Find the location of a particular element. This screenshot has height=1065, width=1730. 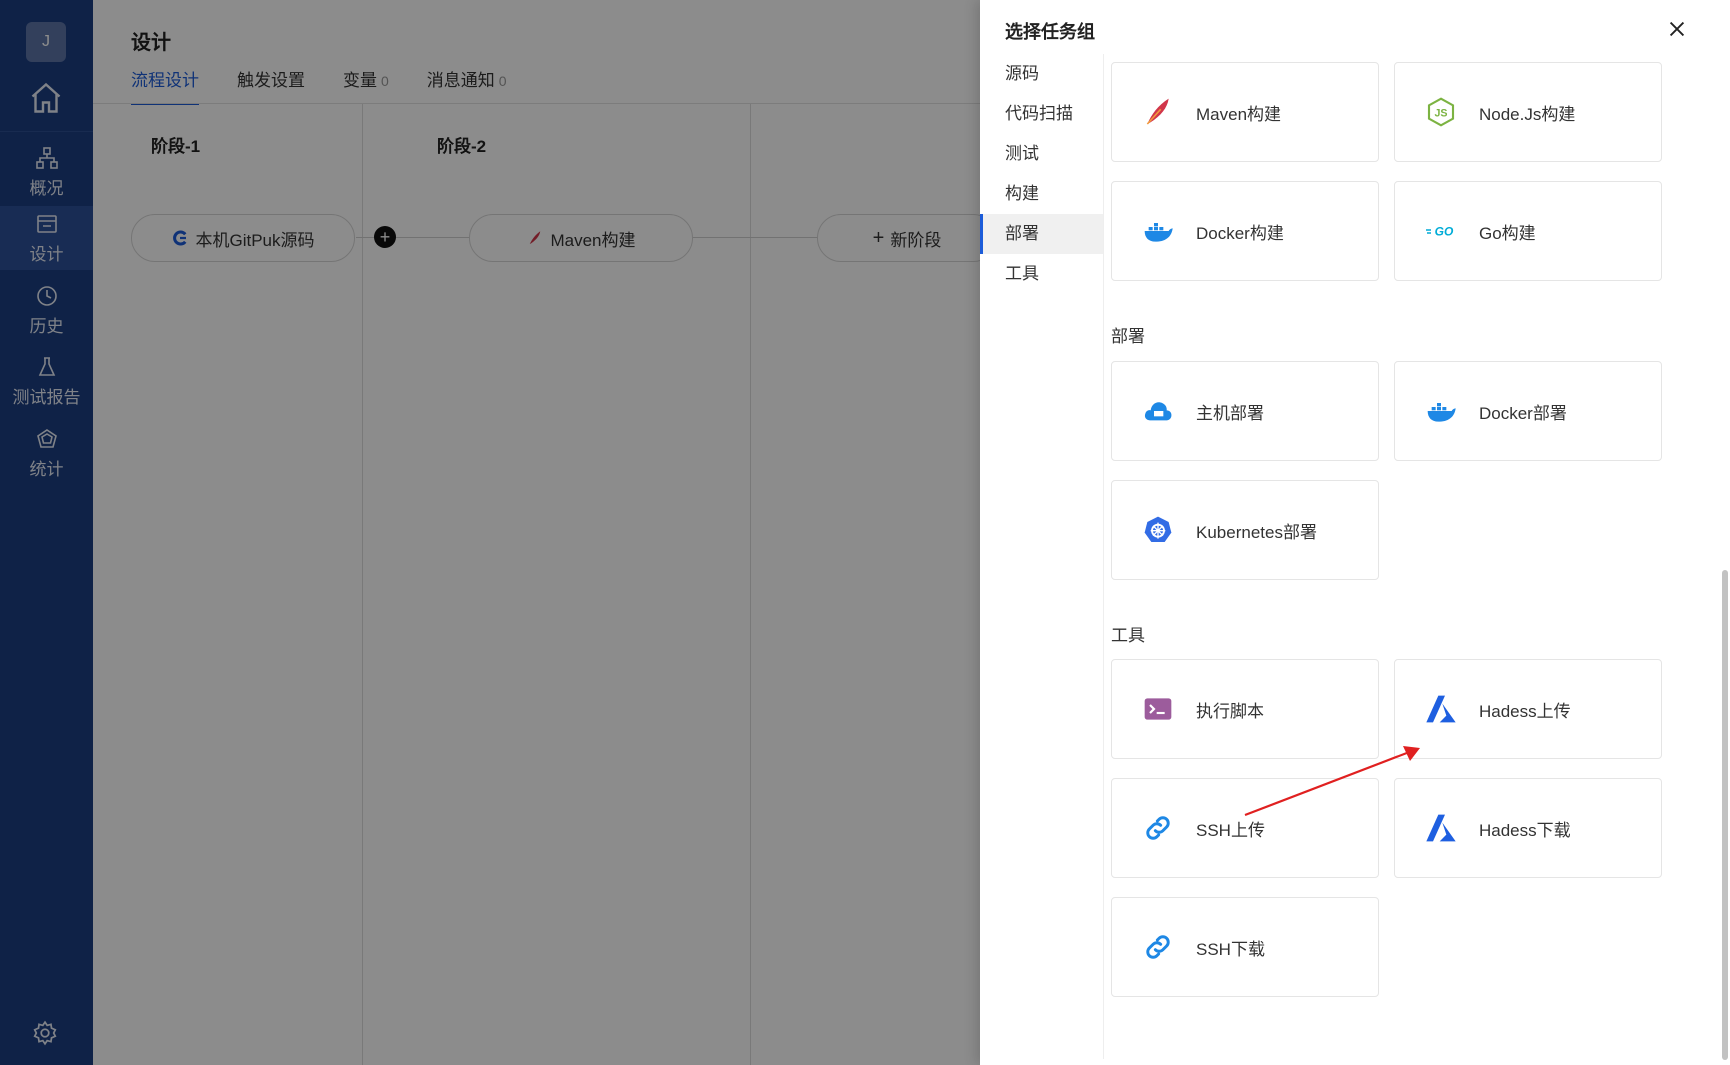

card-go-build: GO Go构建 is located at coordinates (1528, 231).